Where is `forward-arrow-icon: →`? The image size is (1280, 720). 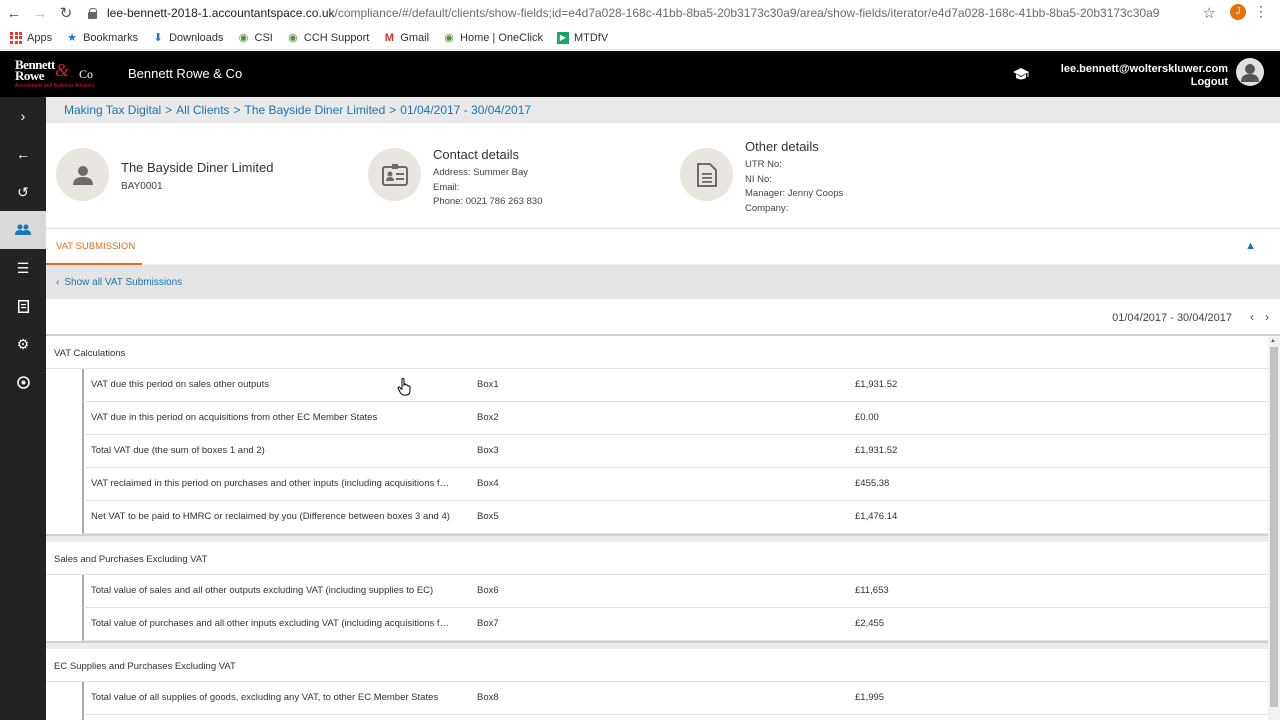 forward-arrow-icon: → is located at coordinates (40, 13).